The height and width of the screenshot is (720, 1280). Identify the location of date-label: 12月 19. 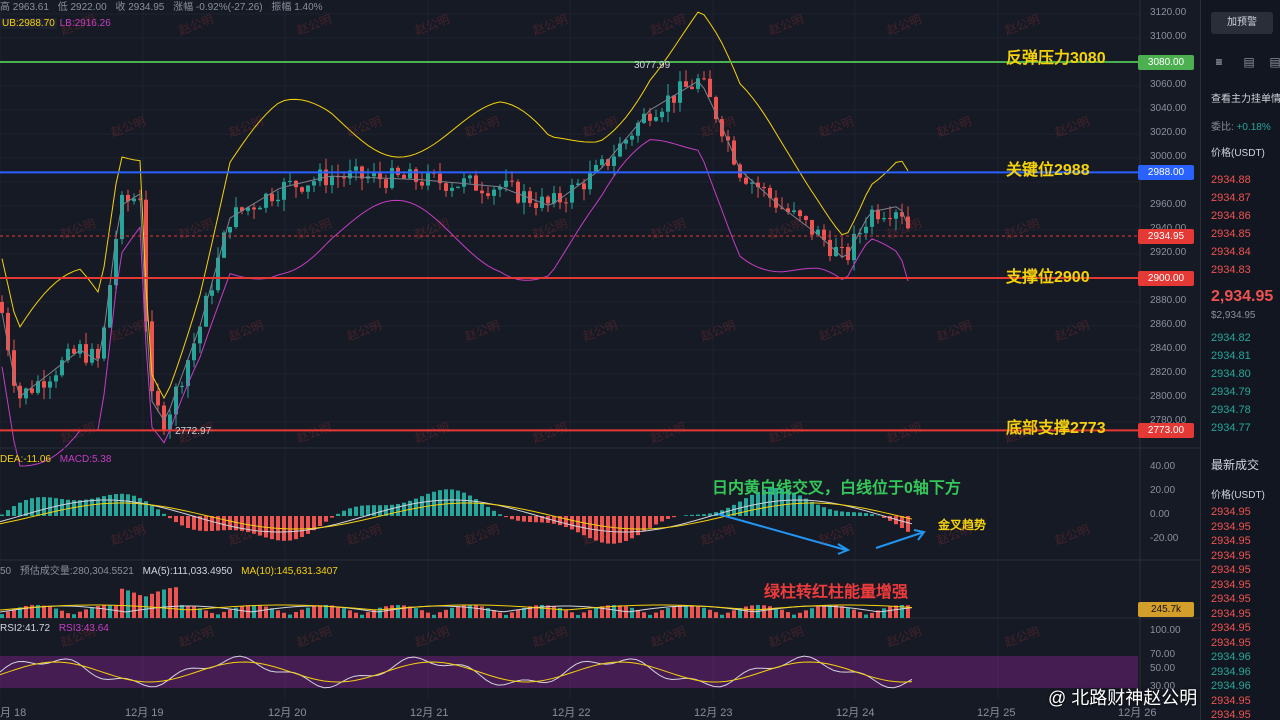
(144, 713).